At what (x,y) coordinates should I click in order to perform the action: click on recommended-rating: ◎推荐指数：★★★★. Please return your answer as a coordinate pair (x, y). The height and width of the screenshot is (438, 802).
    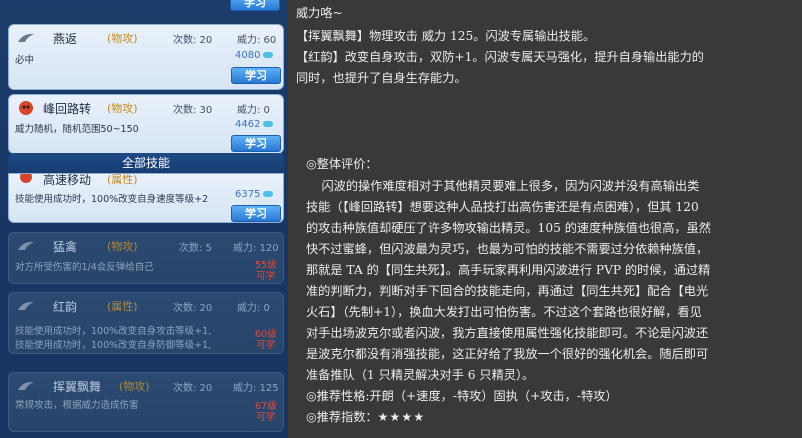
    Looking at the image, I should click on (366, 417).